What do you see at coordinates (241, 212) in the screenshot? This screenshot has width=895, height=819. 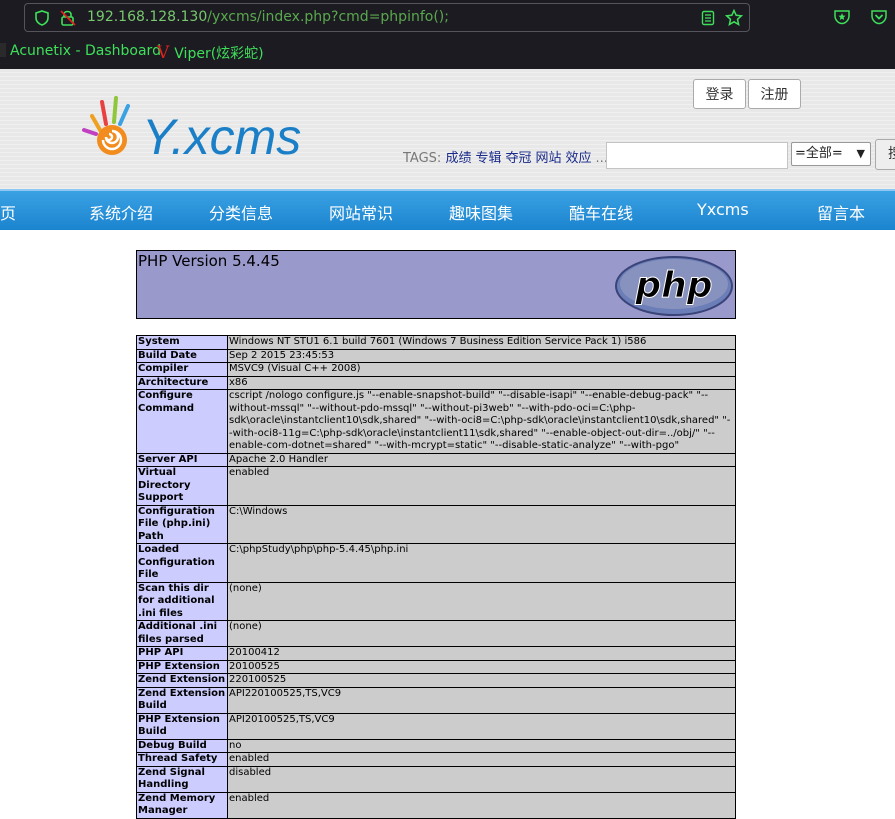 I see `nav-item-category-info: 分类信息` at bounding box center [241, 212].